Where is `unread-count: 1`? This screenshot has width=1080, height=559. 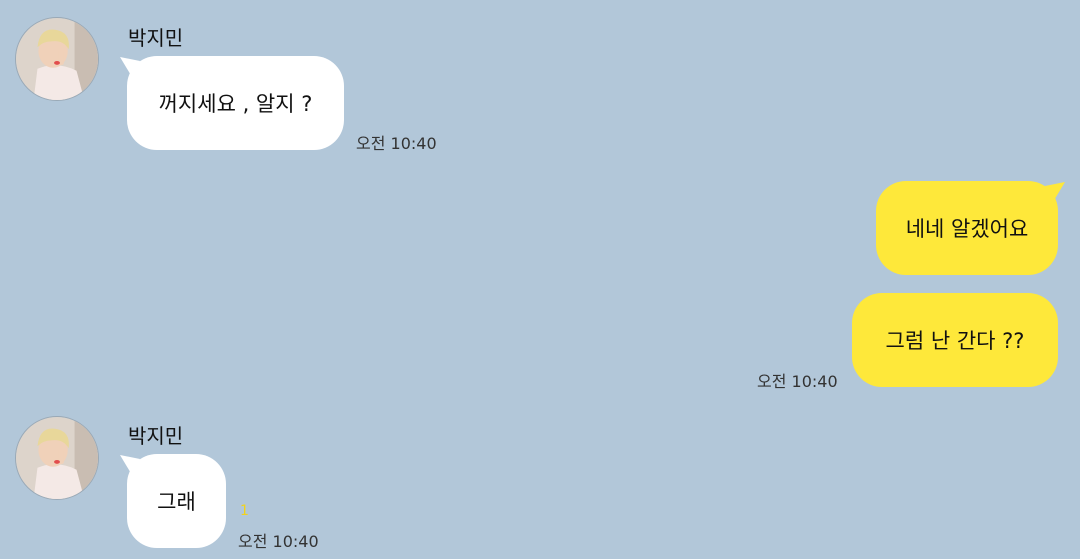
unread-count: 1 is located at coordinates (244, 511).